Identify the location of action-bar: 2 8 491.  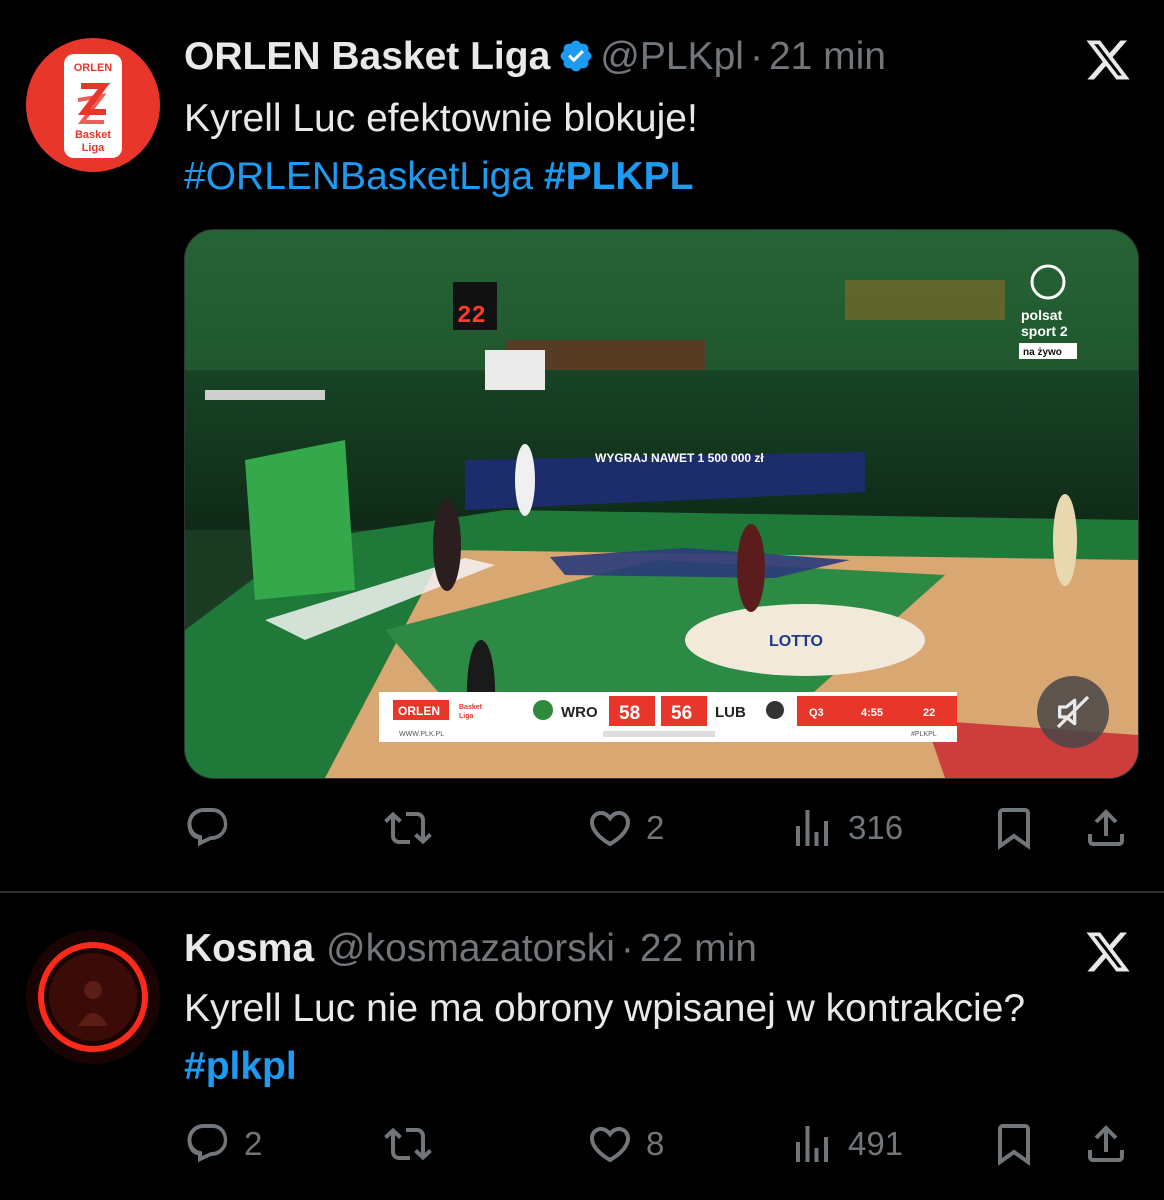
(659, 1144).